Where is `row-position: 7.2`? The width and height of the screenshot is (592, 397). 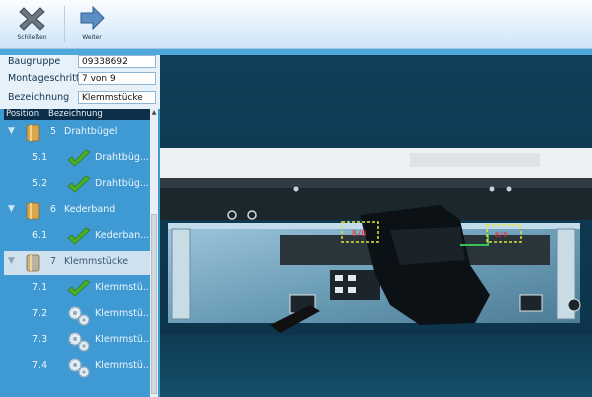 row-position: 7.2 is located at coordinates (40, 313).